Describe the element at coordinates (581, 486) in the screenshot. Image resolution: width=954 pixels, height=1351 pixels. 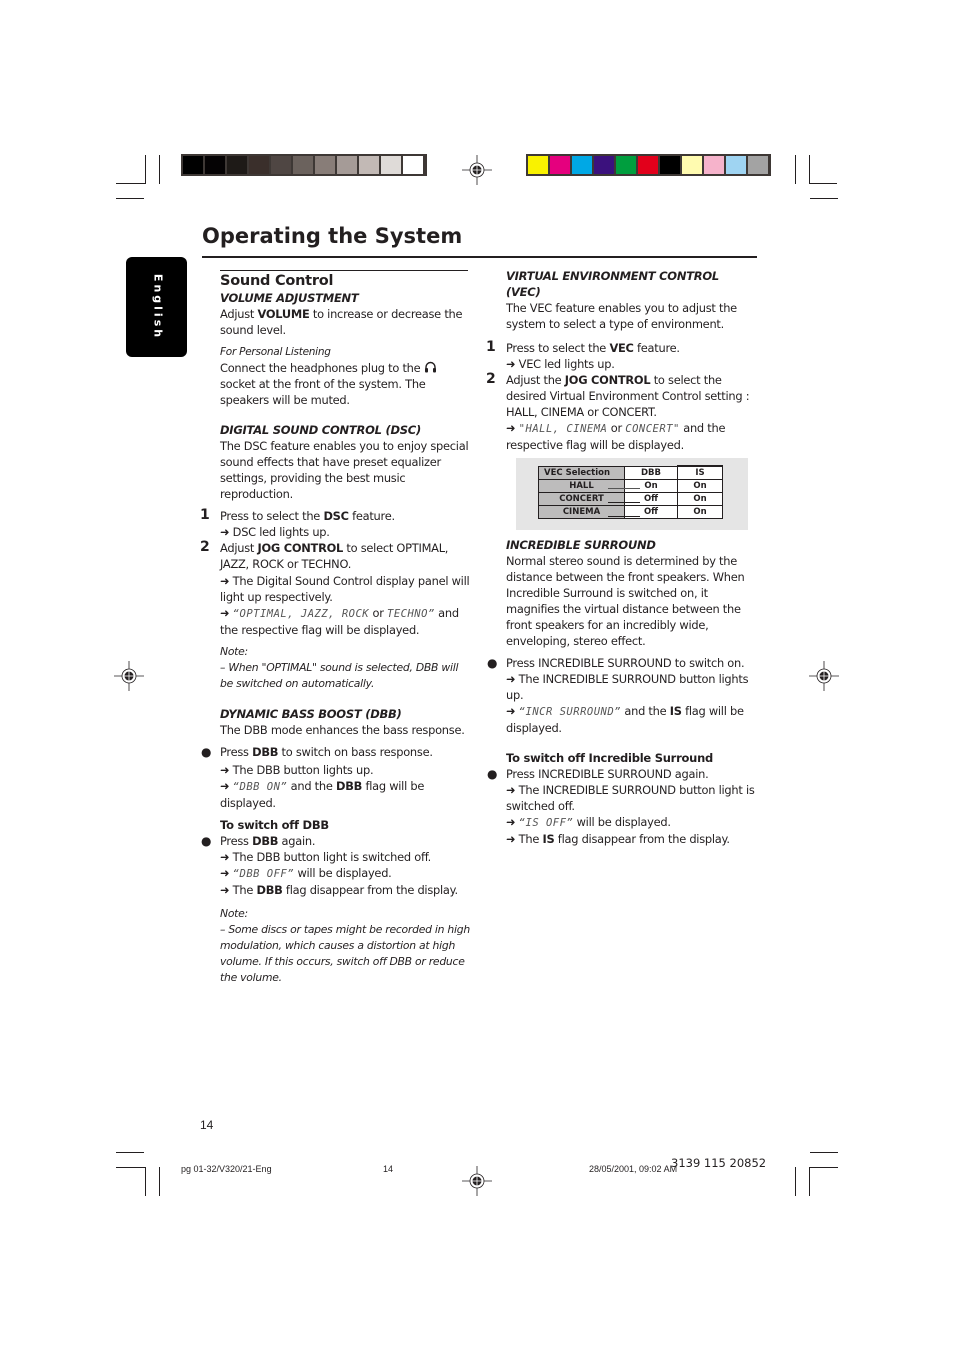
I see `table-cell: HALL` at that location.